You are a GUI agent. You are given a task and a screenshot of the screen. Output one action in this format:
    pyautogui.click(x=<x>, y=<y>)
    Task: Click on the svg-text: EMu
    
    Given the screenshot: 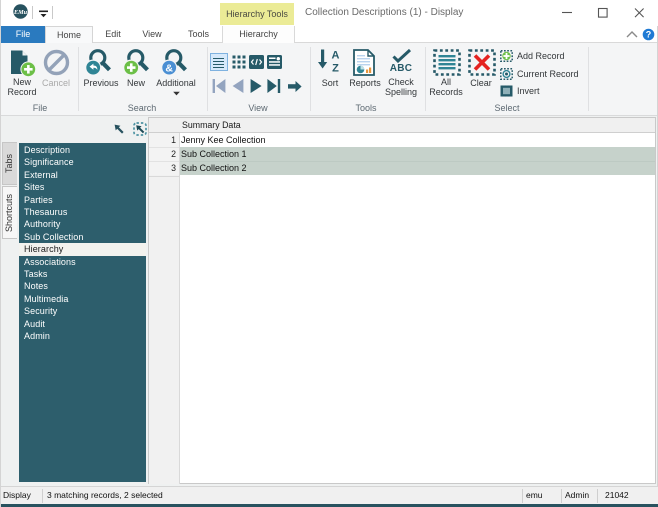 What is the action you would take?
    pyautogui.click(x=20, y=12)
    